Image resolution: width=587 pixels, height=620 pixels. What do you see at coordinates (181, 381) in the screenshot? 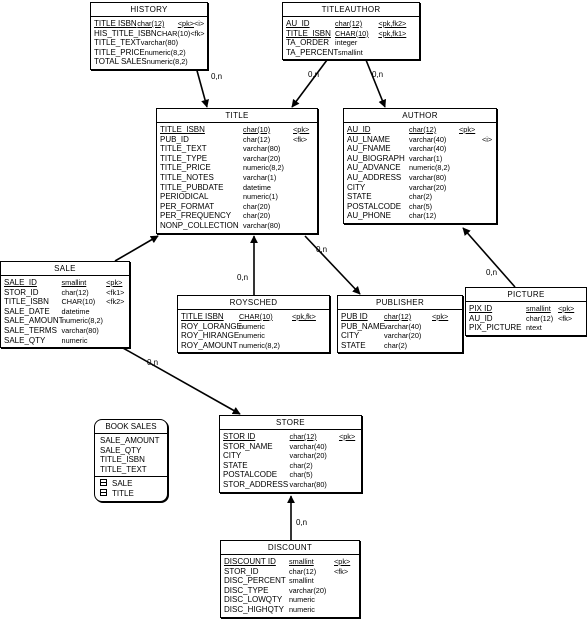
I see `relationship-sale-store` at bounding box center [181, 381].